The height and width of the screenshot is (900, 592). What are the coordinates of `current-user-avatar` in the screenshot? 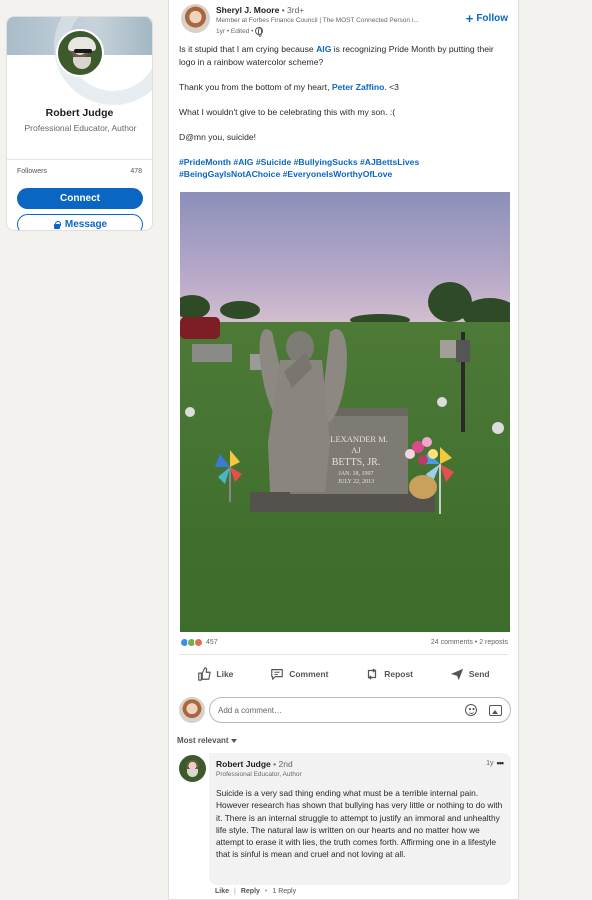 It's located at (192, 710).